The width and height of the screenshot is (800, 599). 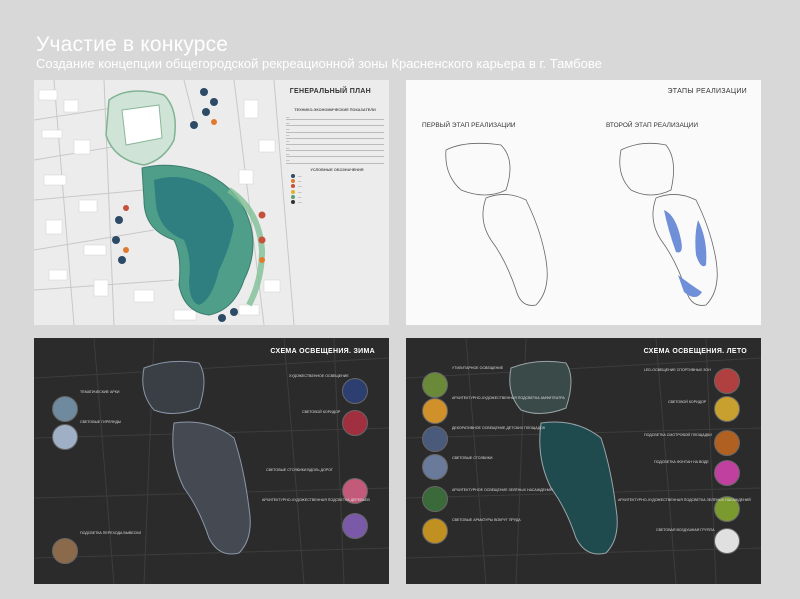 I want to click on summer-label-4: СВЕТОВЫЕ СТОЛБИКИ, so click(x=472, y=458).